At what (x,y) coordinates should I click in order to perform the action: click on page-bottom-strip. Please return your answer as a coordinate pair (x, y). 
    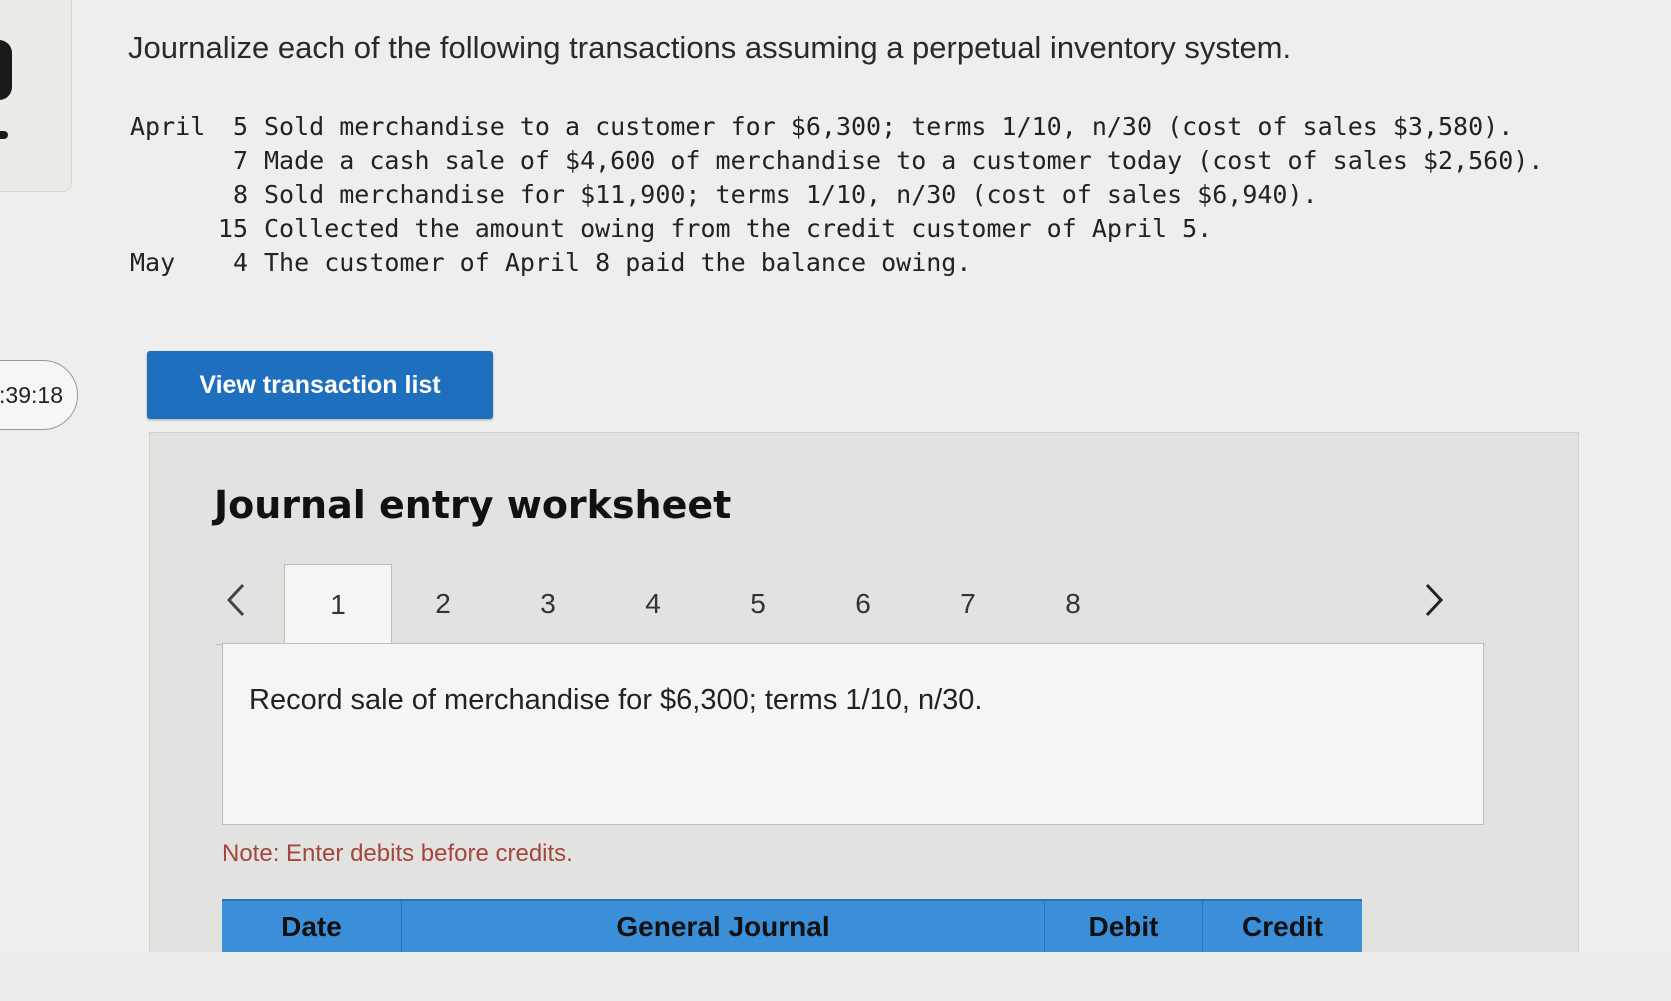
    Looking at the image, I should click on (835, 976).